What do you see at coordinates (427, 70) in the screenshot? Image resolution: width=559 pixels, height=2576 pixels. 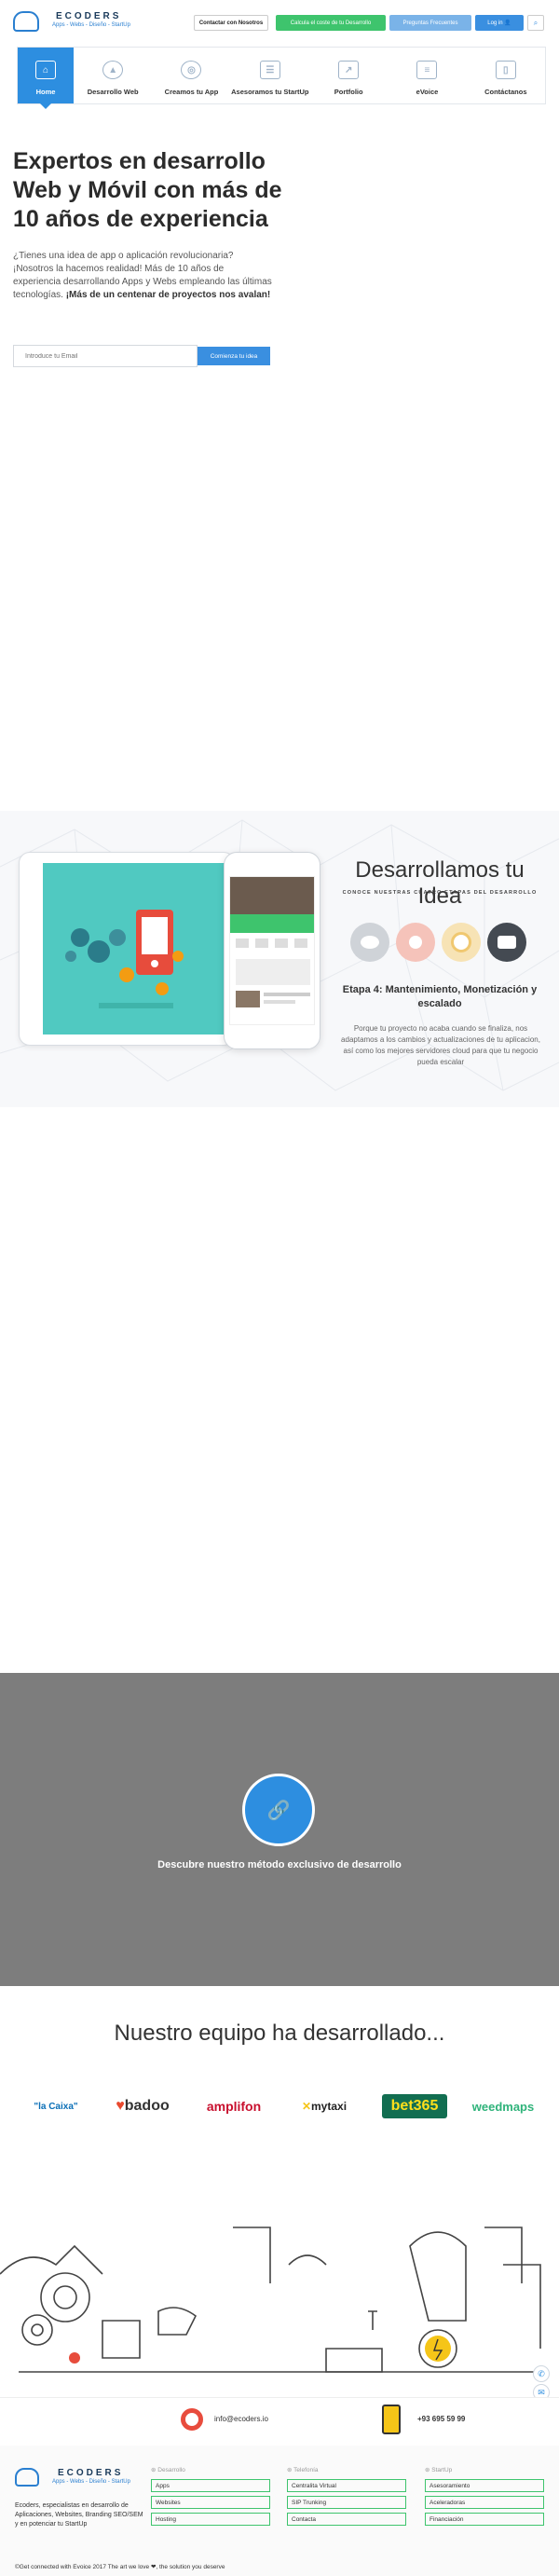 I see `document-icon: ≡` at bounding box center [427, 70].